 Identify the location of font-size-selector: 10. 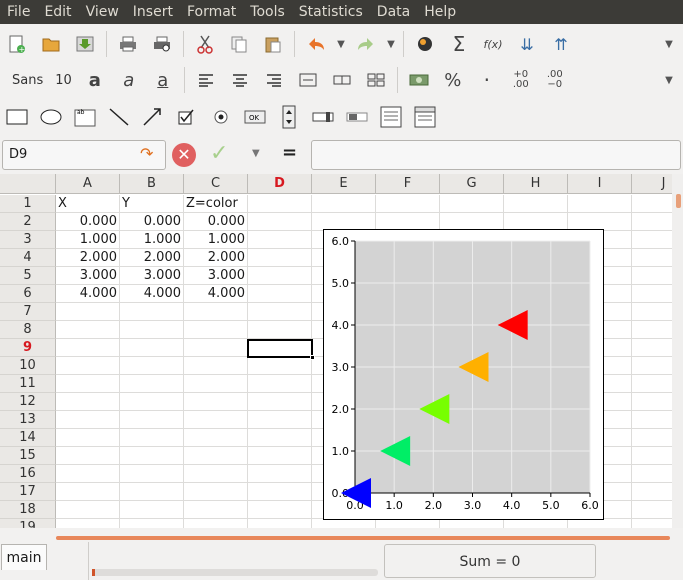
(63, 80).